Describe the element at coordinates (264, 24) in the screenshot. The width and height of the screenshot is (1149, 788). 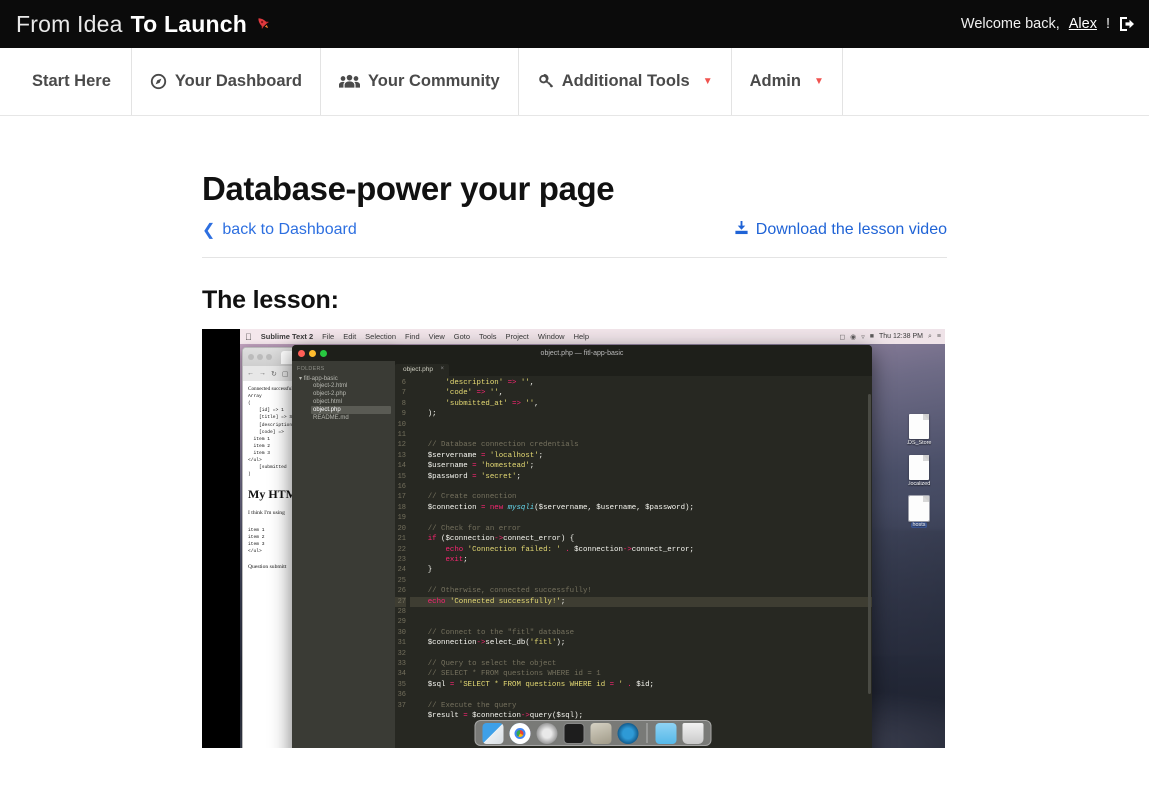
I see `rocket-icon` at that location.